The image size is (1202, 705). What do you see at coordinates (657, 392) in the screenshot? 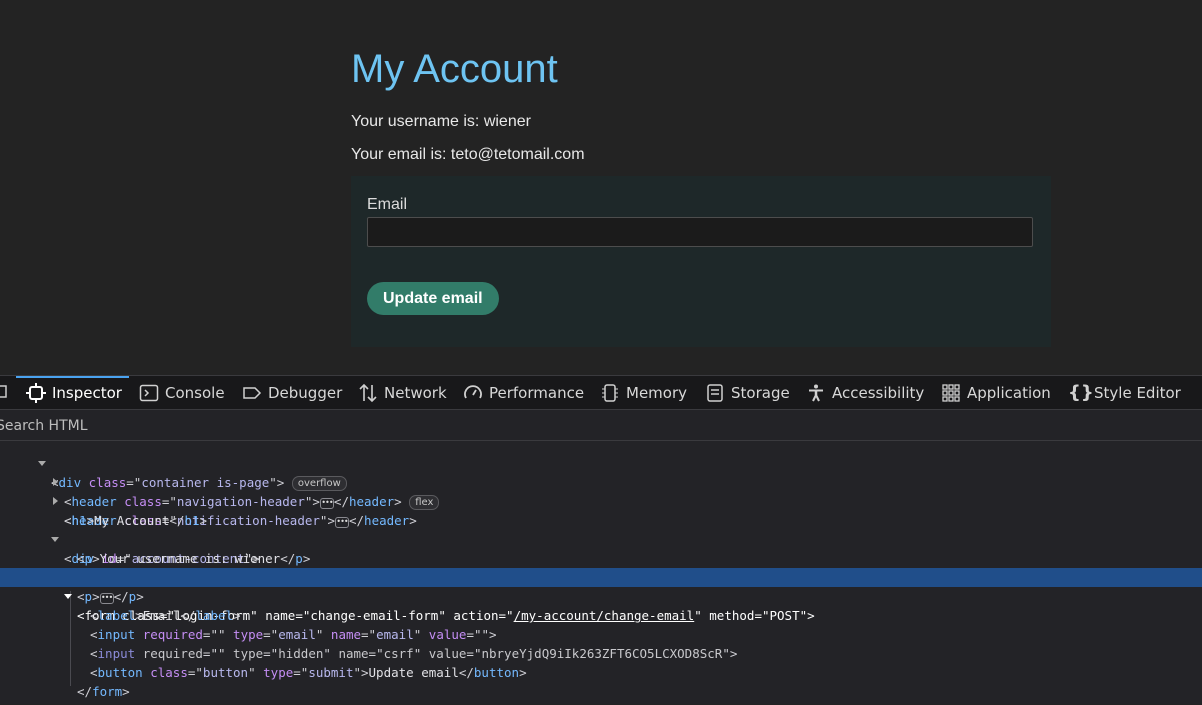
I see `tab-label: Memory` at bounding box center [657, 392].